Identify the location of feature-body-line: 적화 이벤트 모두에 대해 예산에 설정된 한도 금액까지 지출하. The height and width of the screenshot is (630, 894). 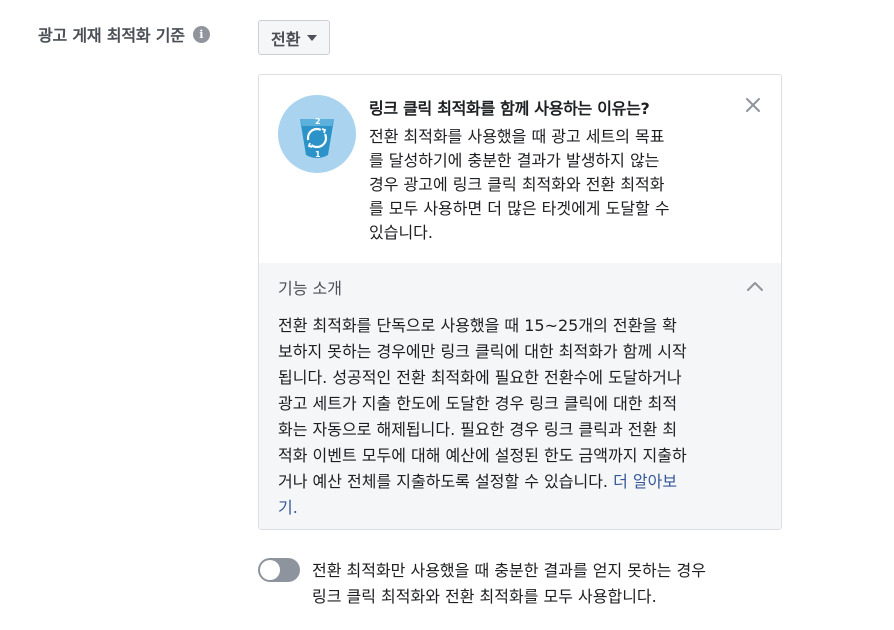
(482, 455).